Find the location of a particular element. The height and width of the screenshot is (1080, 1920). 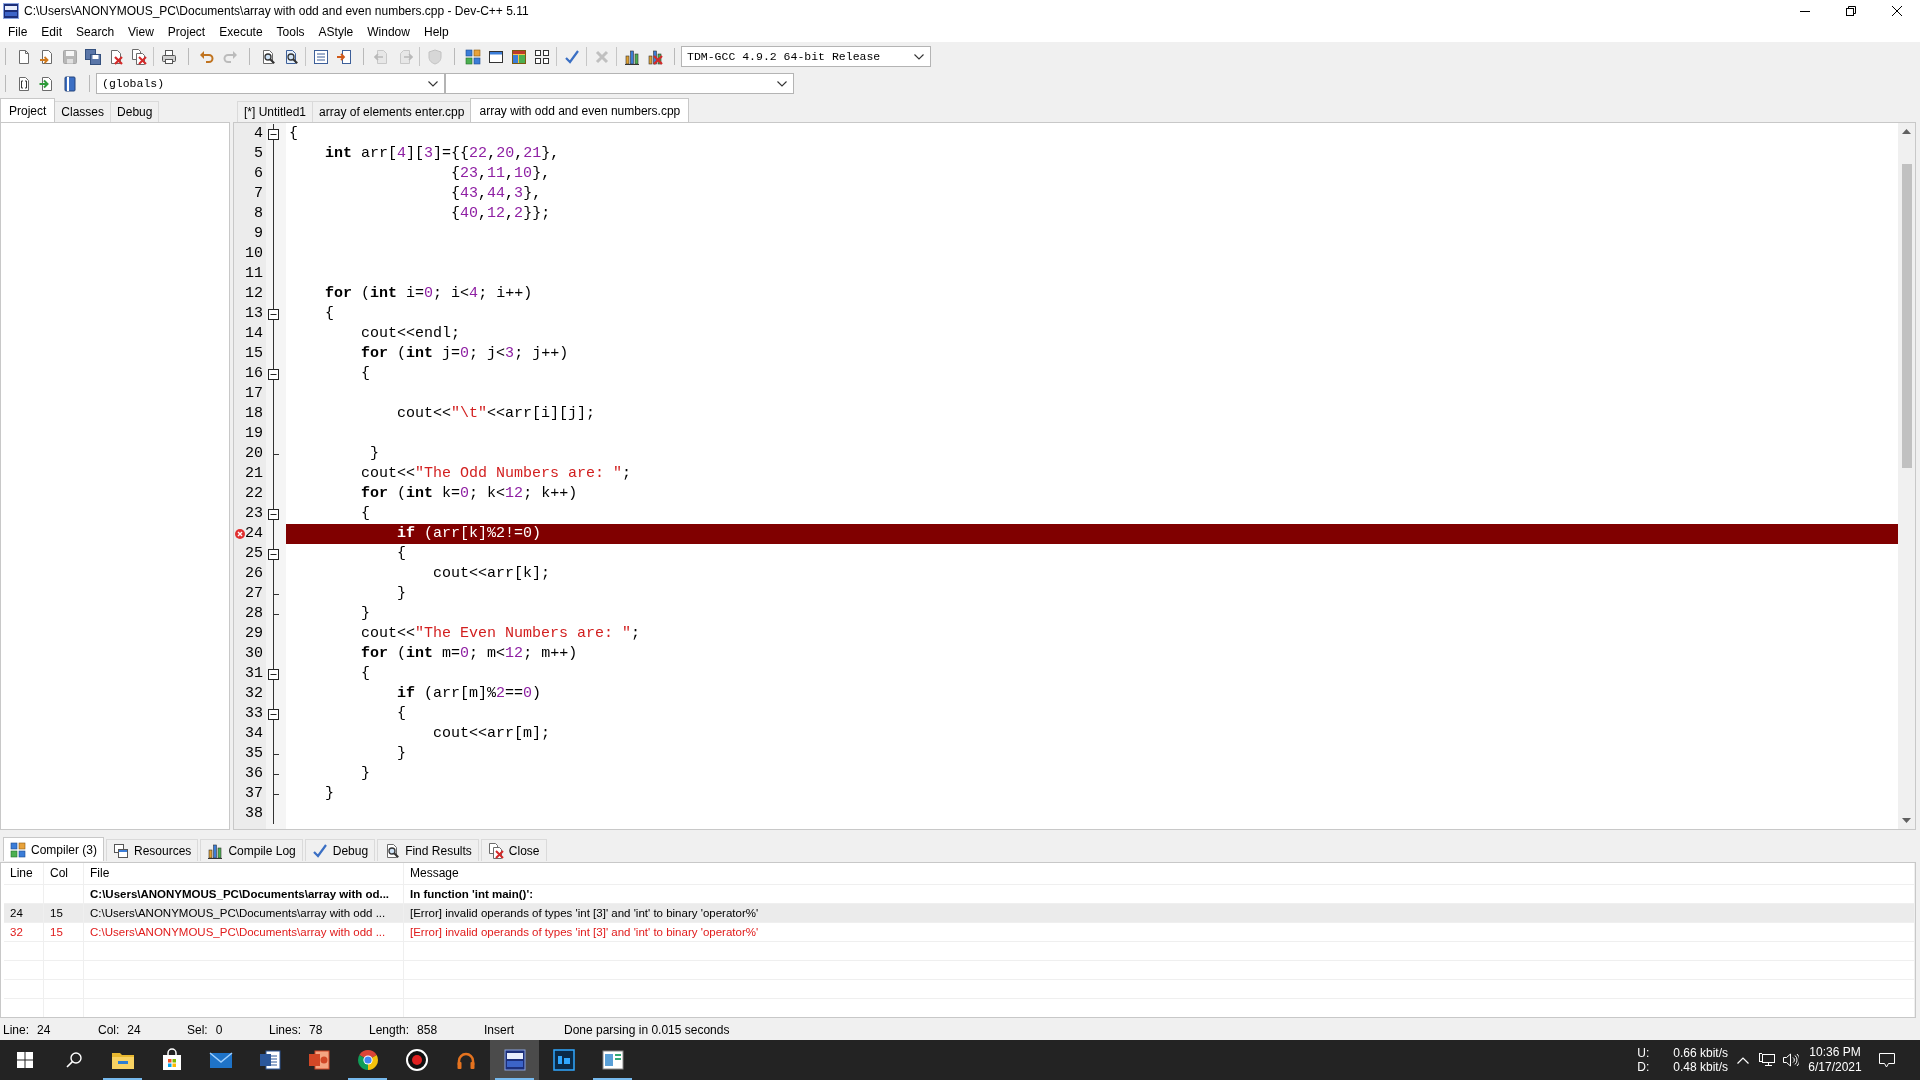

page-arrow-icon is located at coordinates (46, 56).